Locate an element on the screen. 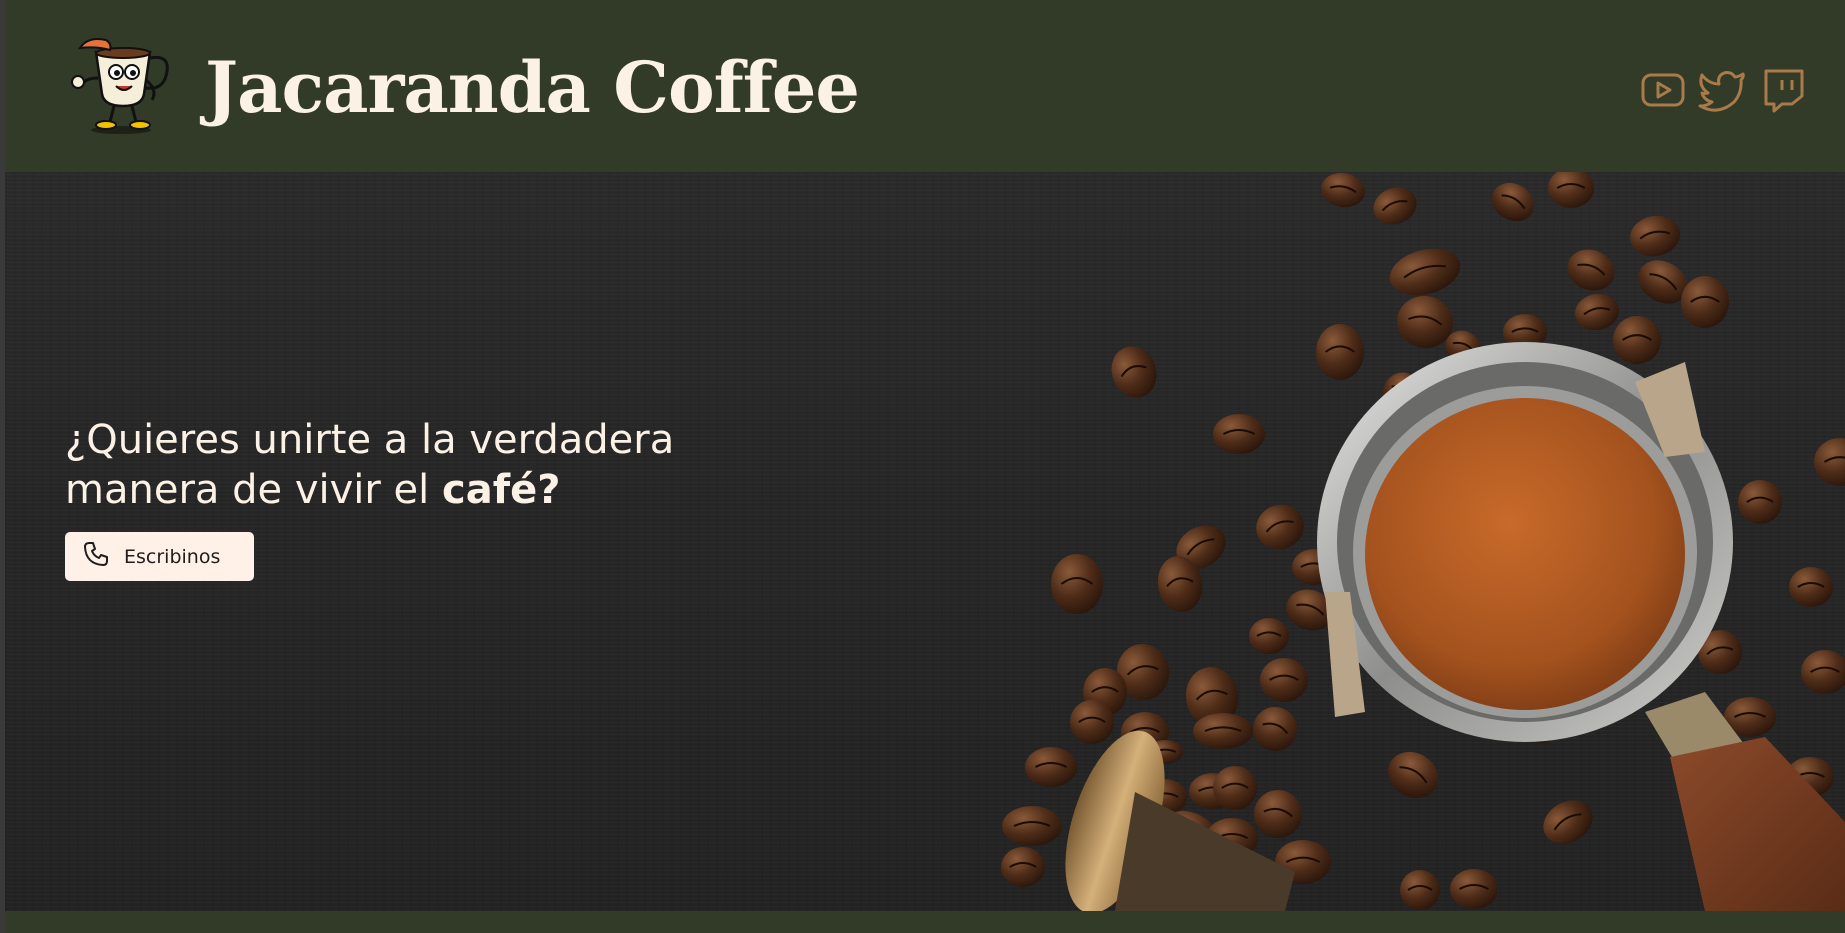 The height and width of the screenshot is (933, 1845). escribinos-label: Escribinos is located at coordinates (172, 556).